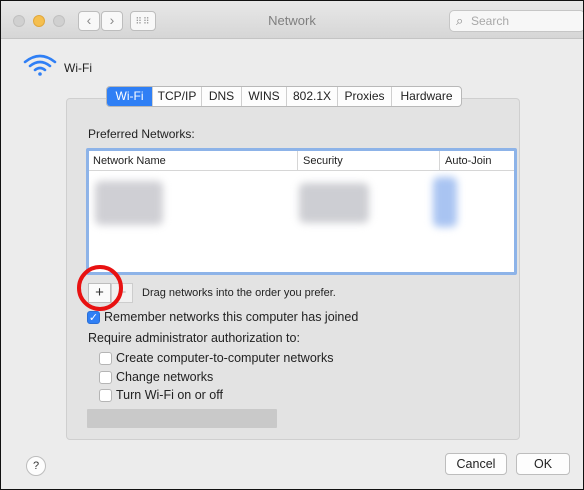  I want to click on redacted-network-name, so click(129, 203).